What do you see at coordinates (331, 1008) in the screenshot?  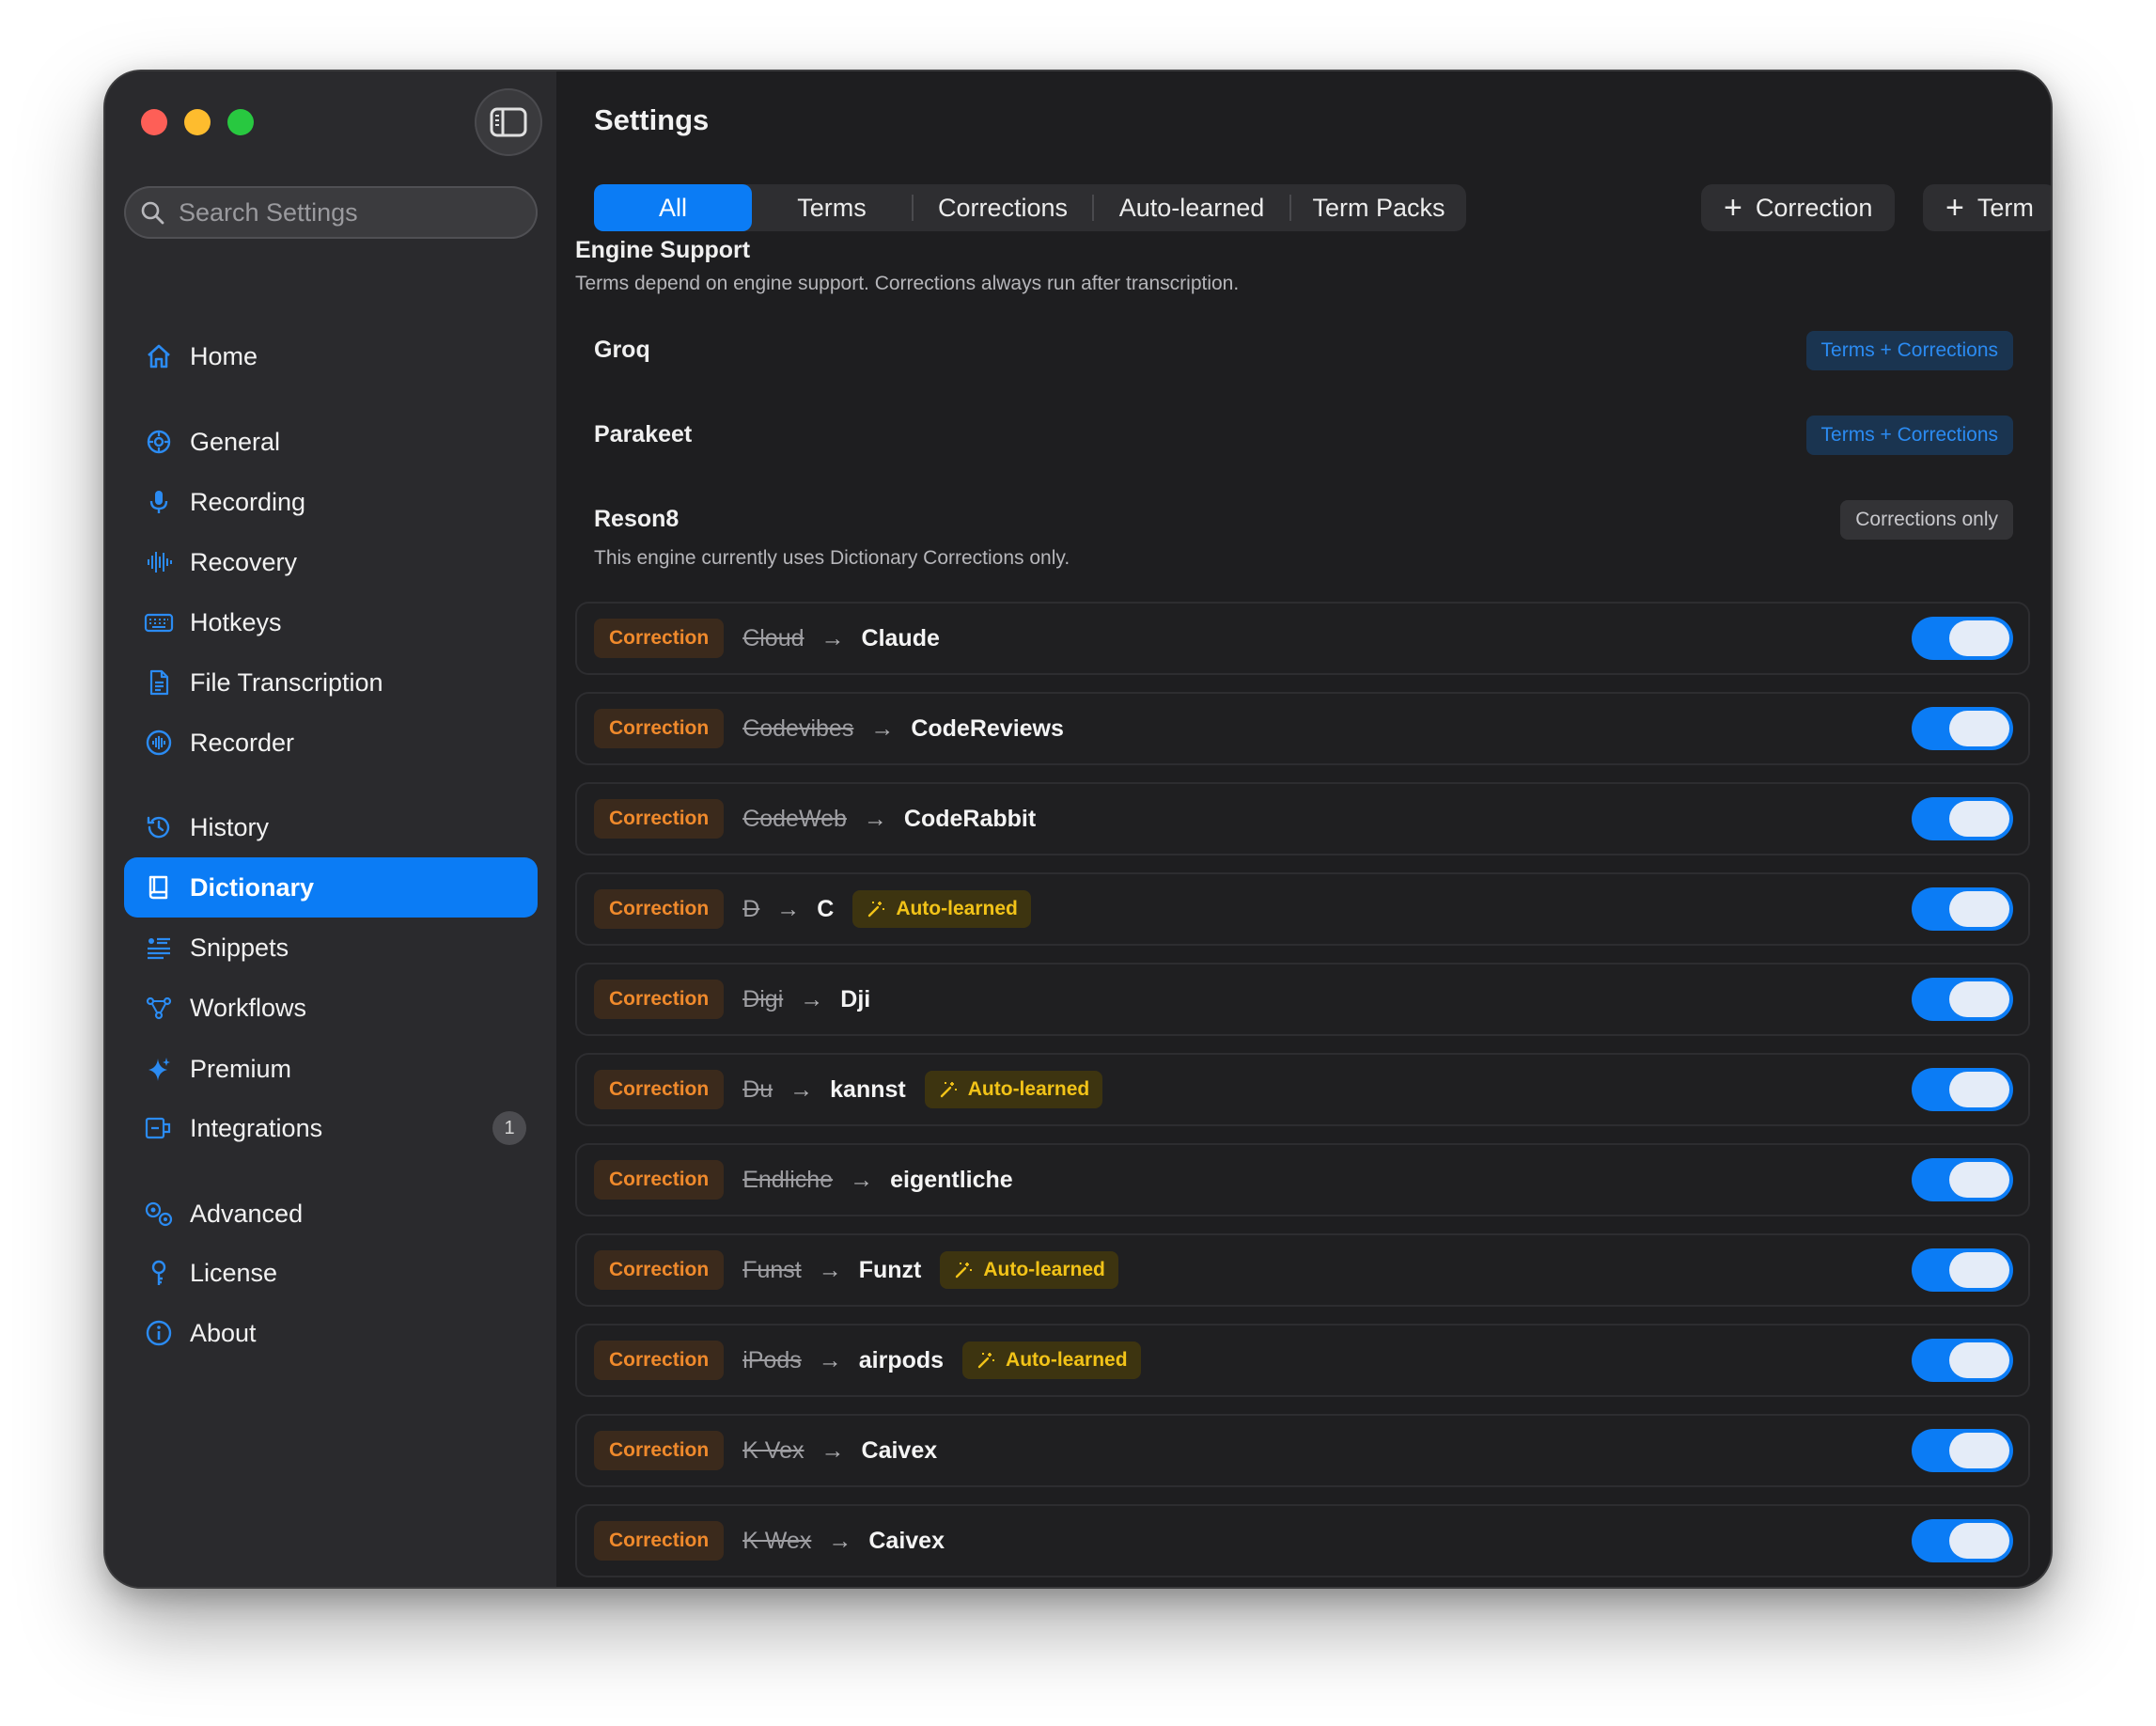 I see `sidebar-item-workflows: Workflows` at bounding box center [331, 1008].